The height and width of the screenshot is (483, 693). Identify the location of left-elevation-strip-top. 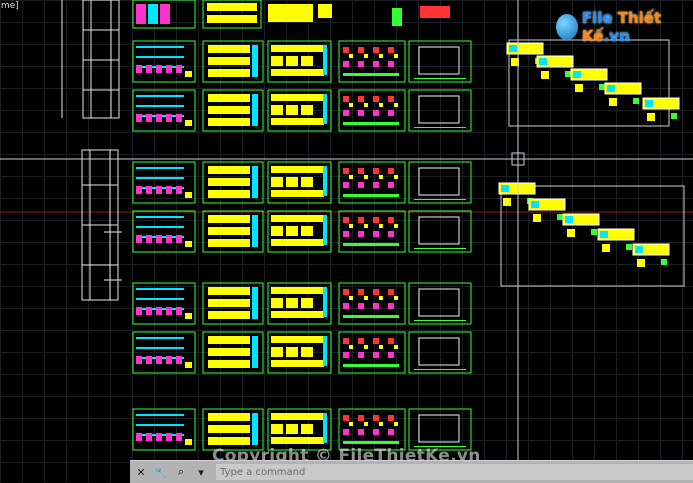
(90, 59).